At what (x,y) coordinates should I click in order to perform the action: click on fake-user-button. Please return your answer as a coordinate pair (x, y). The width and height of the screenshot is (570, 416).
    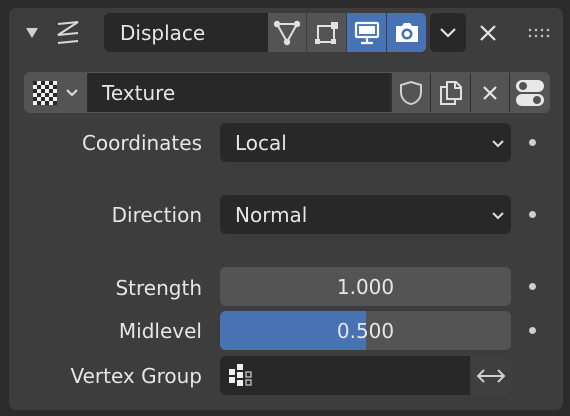
    Looking at the image, I should click on (411, 92).